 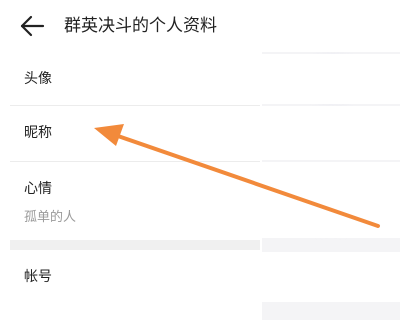 What do you see at coordinates (50, 217) in the screenshot?
I see `mood-value: 孤单的人` at bounding box center [50, 217].